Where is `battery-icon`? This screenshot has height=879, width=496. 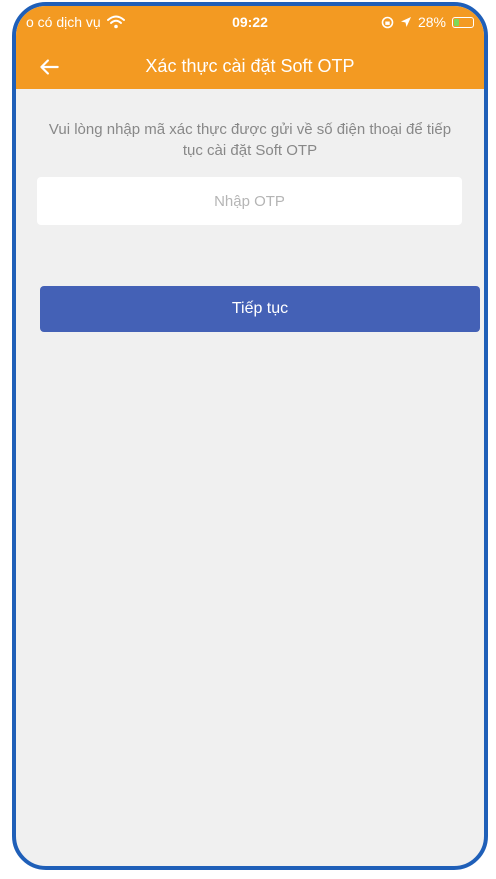 battery-icon is located at coordinates (463, 22).